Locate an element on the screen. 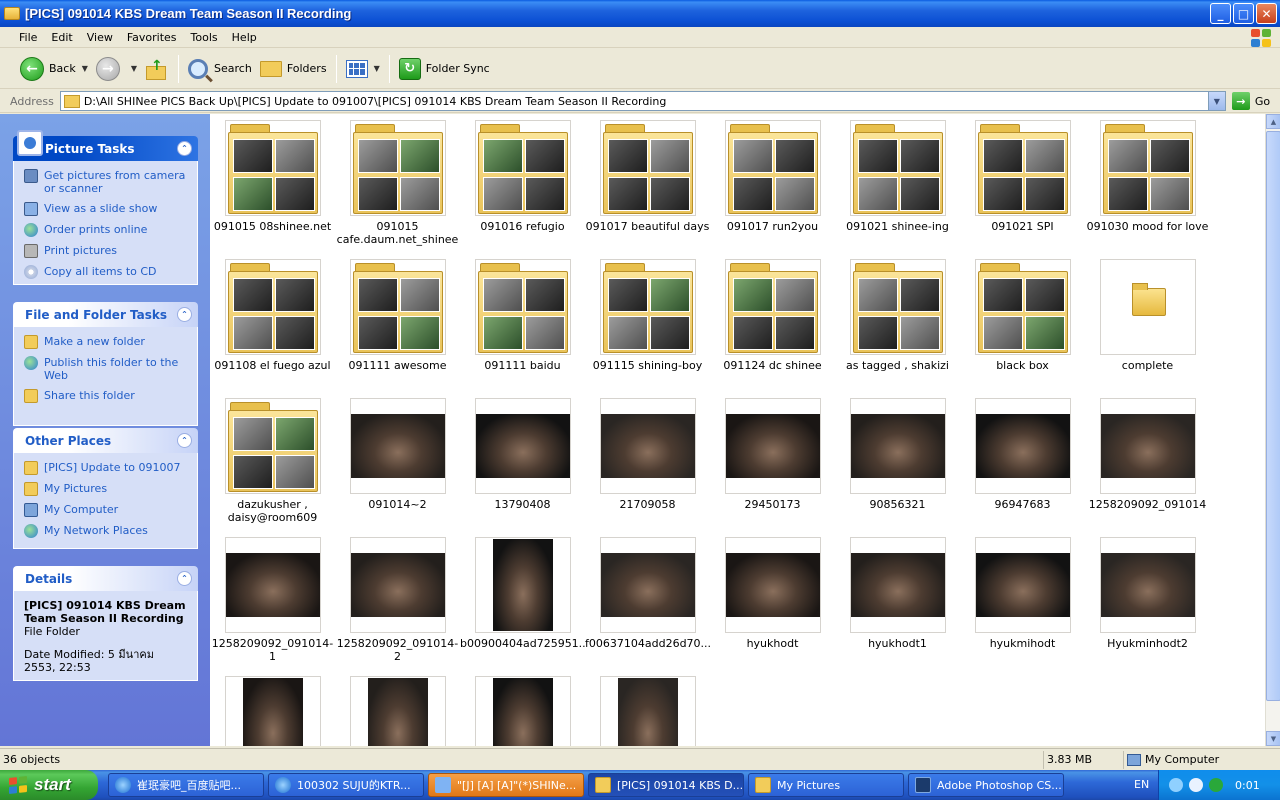  language-indicator: EN is located at coordinates (1141, 784).